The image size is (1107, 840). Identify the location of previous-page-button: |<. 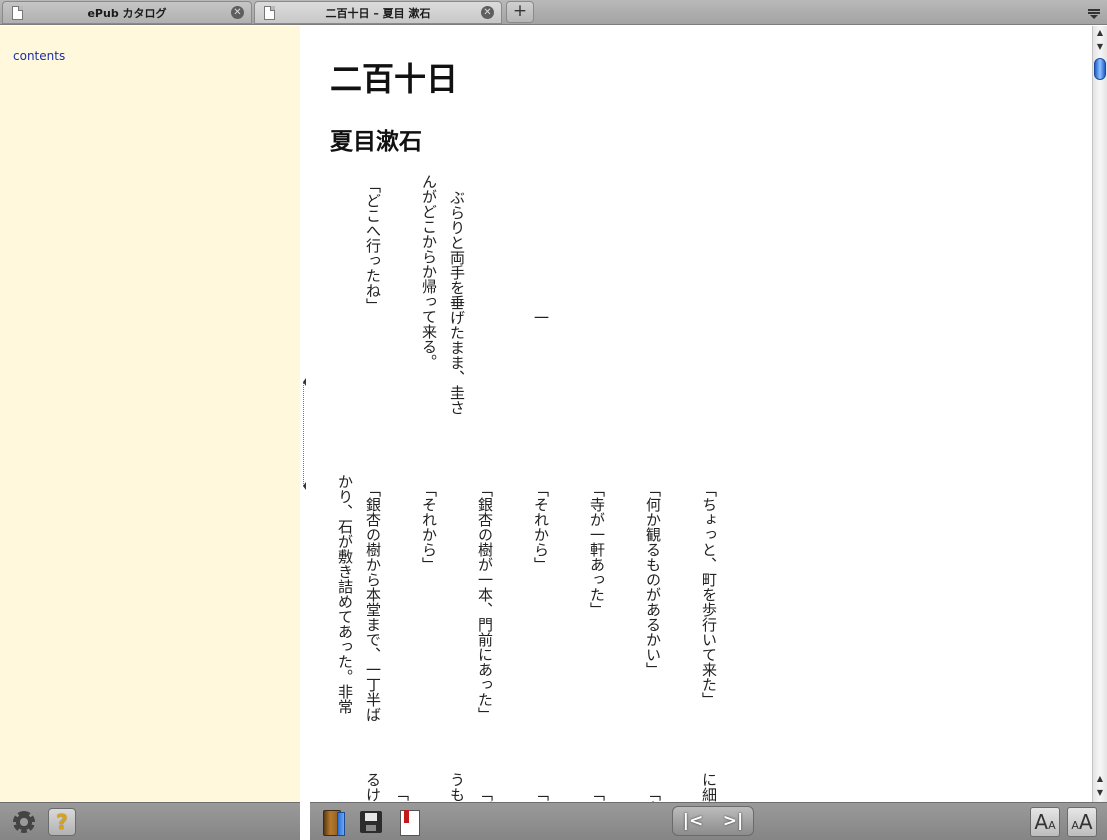
(693, 821).